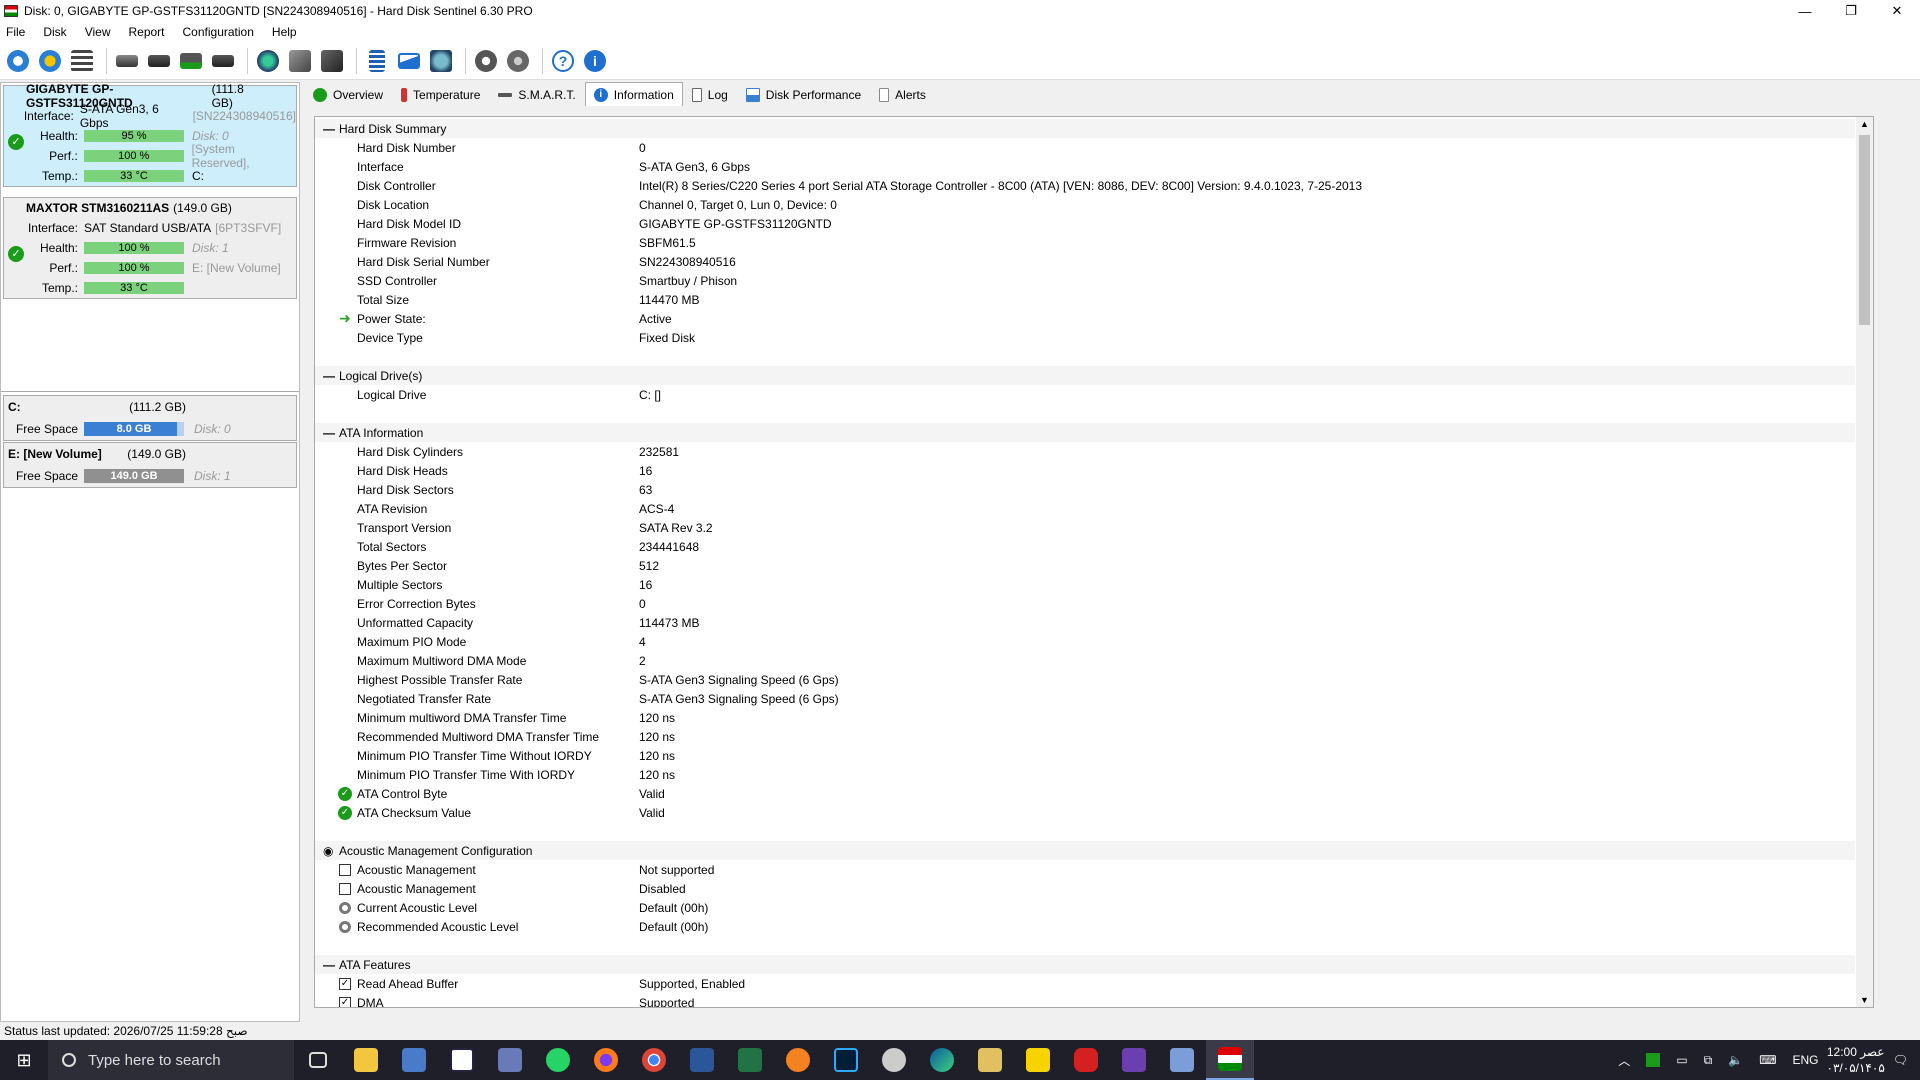  I want to click on info-key: Power State:, so click(391, 318).